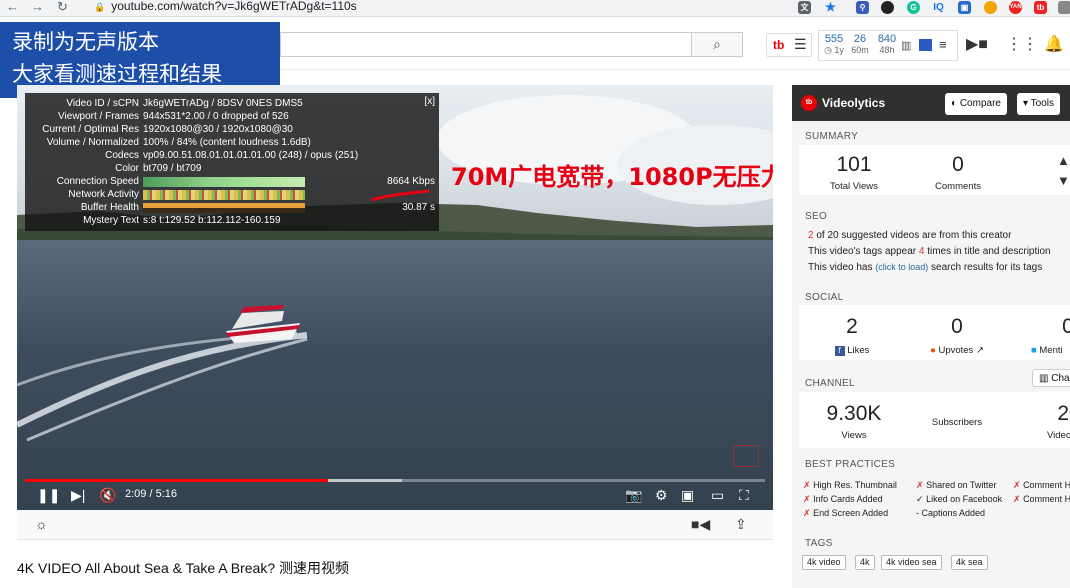 This screenshot has width=1070, height=588. I want to click on total-views-value: 101, so click(854, 164).